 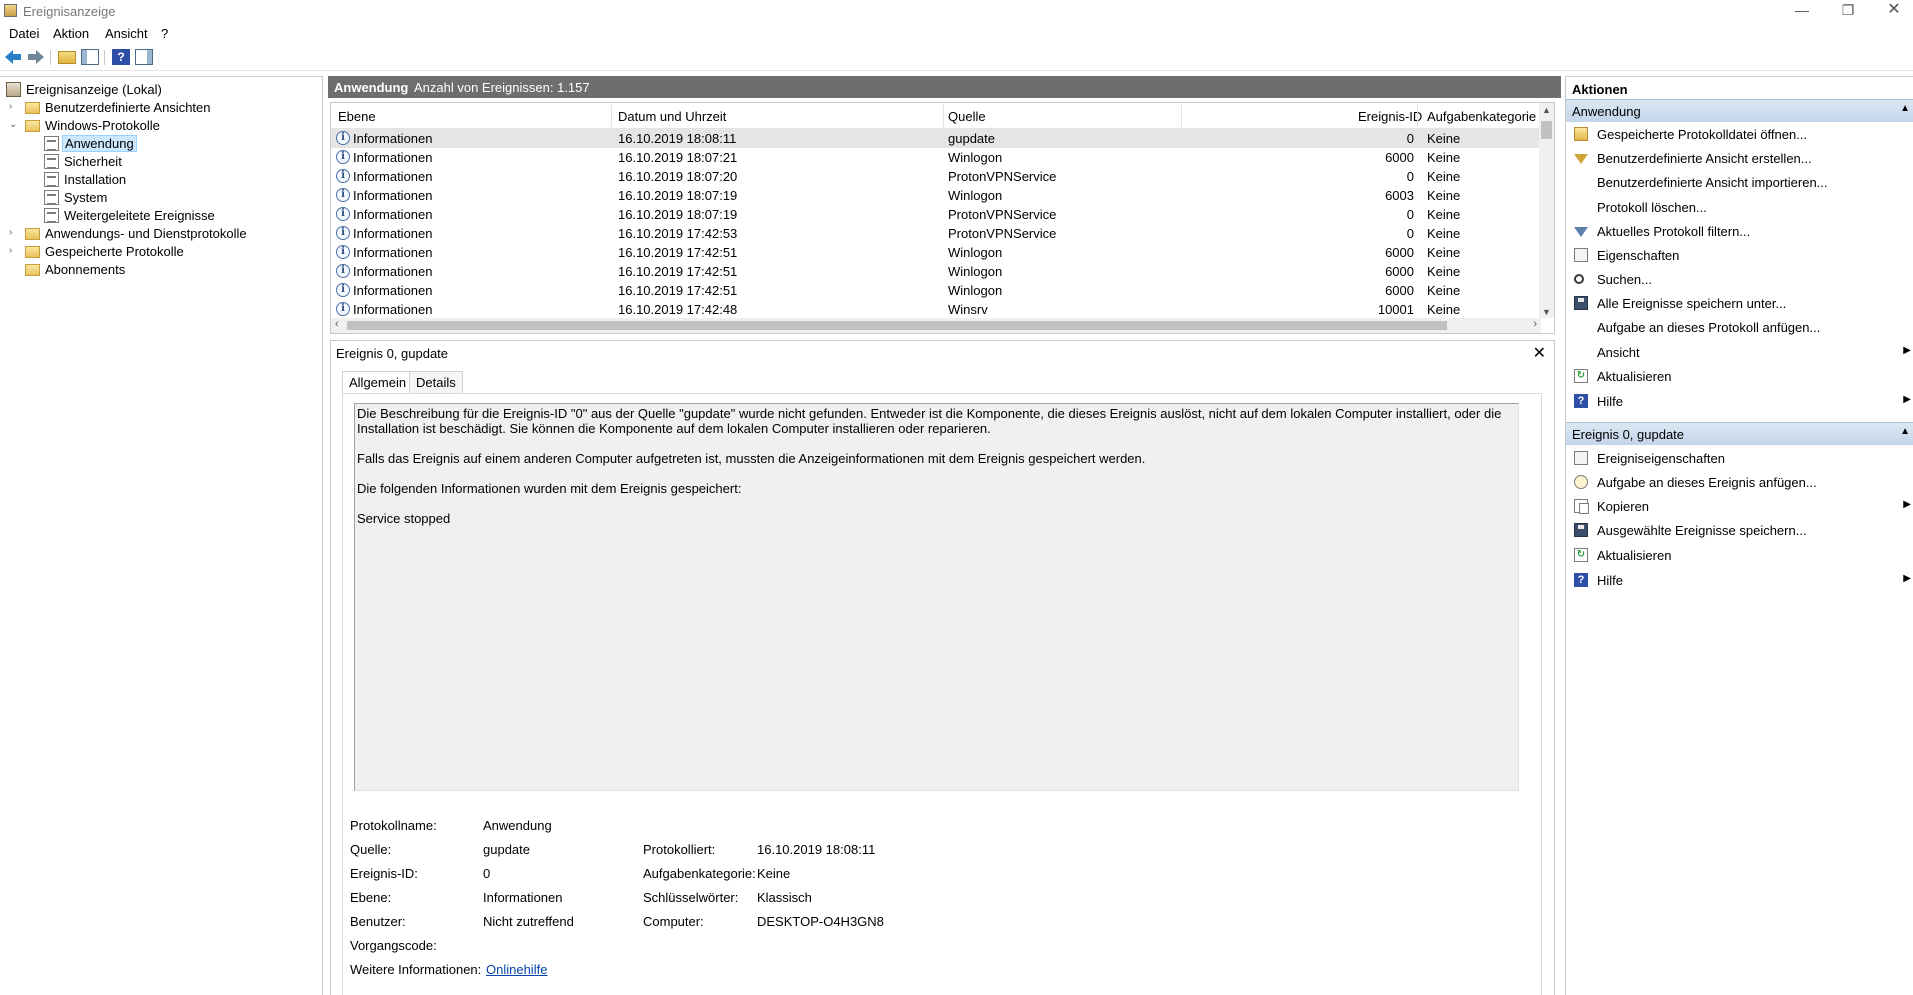 I want to click on back-arrow-icon, so click(x=14, y=57).